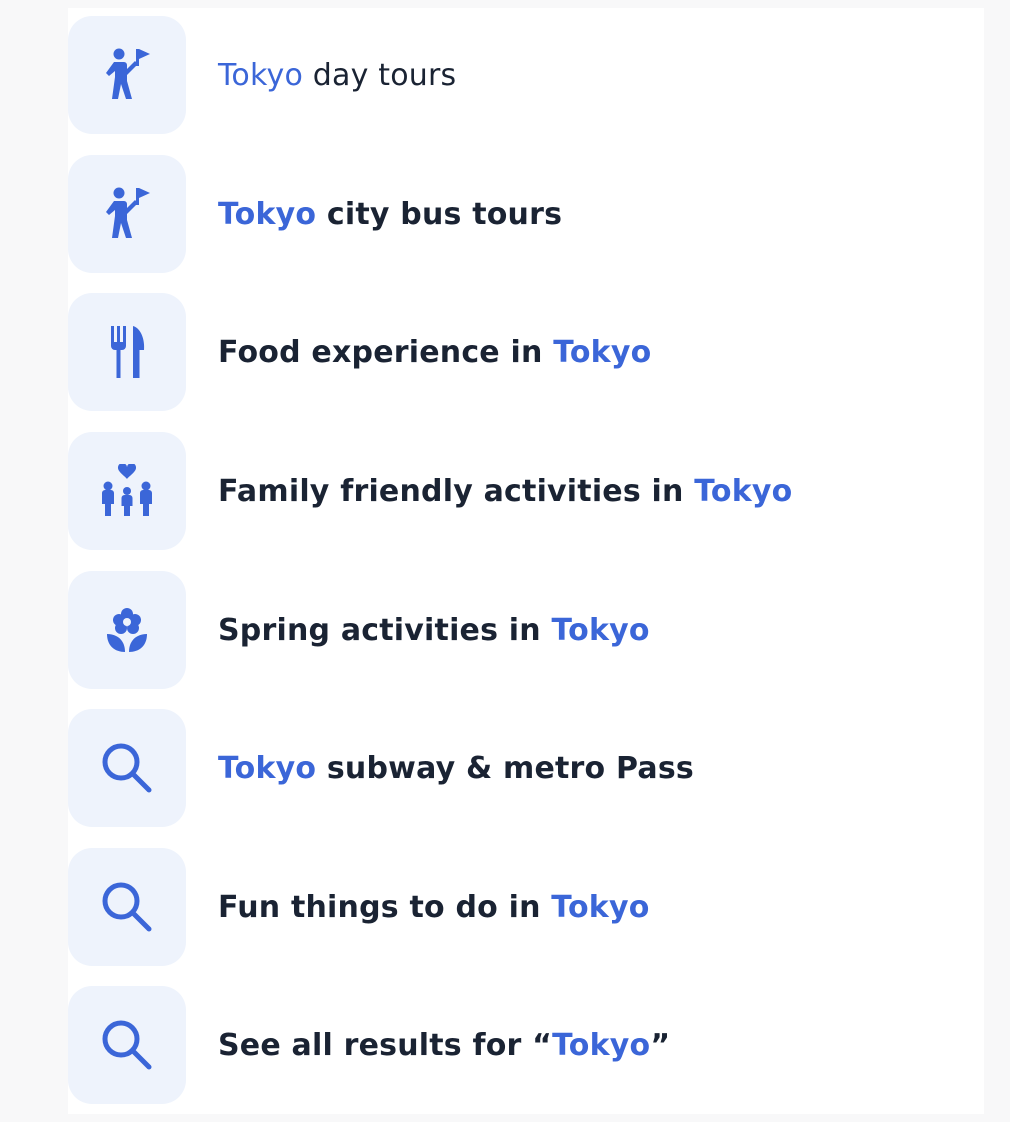 Image resolution: width=1010 pixels, height=1122 pixels. Describe the element at coordinates (444, 1045) in the screenshot. I see `suggestion-label: See all results for “Tokyo”` at that location.